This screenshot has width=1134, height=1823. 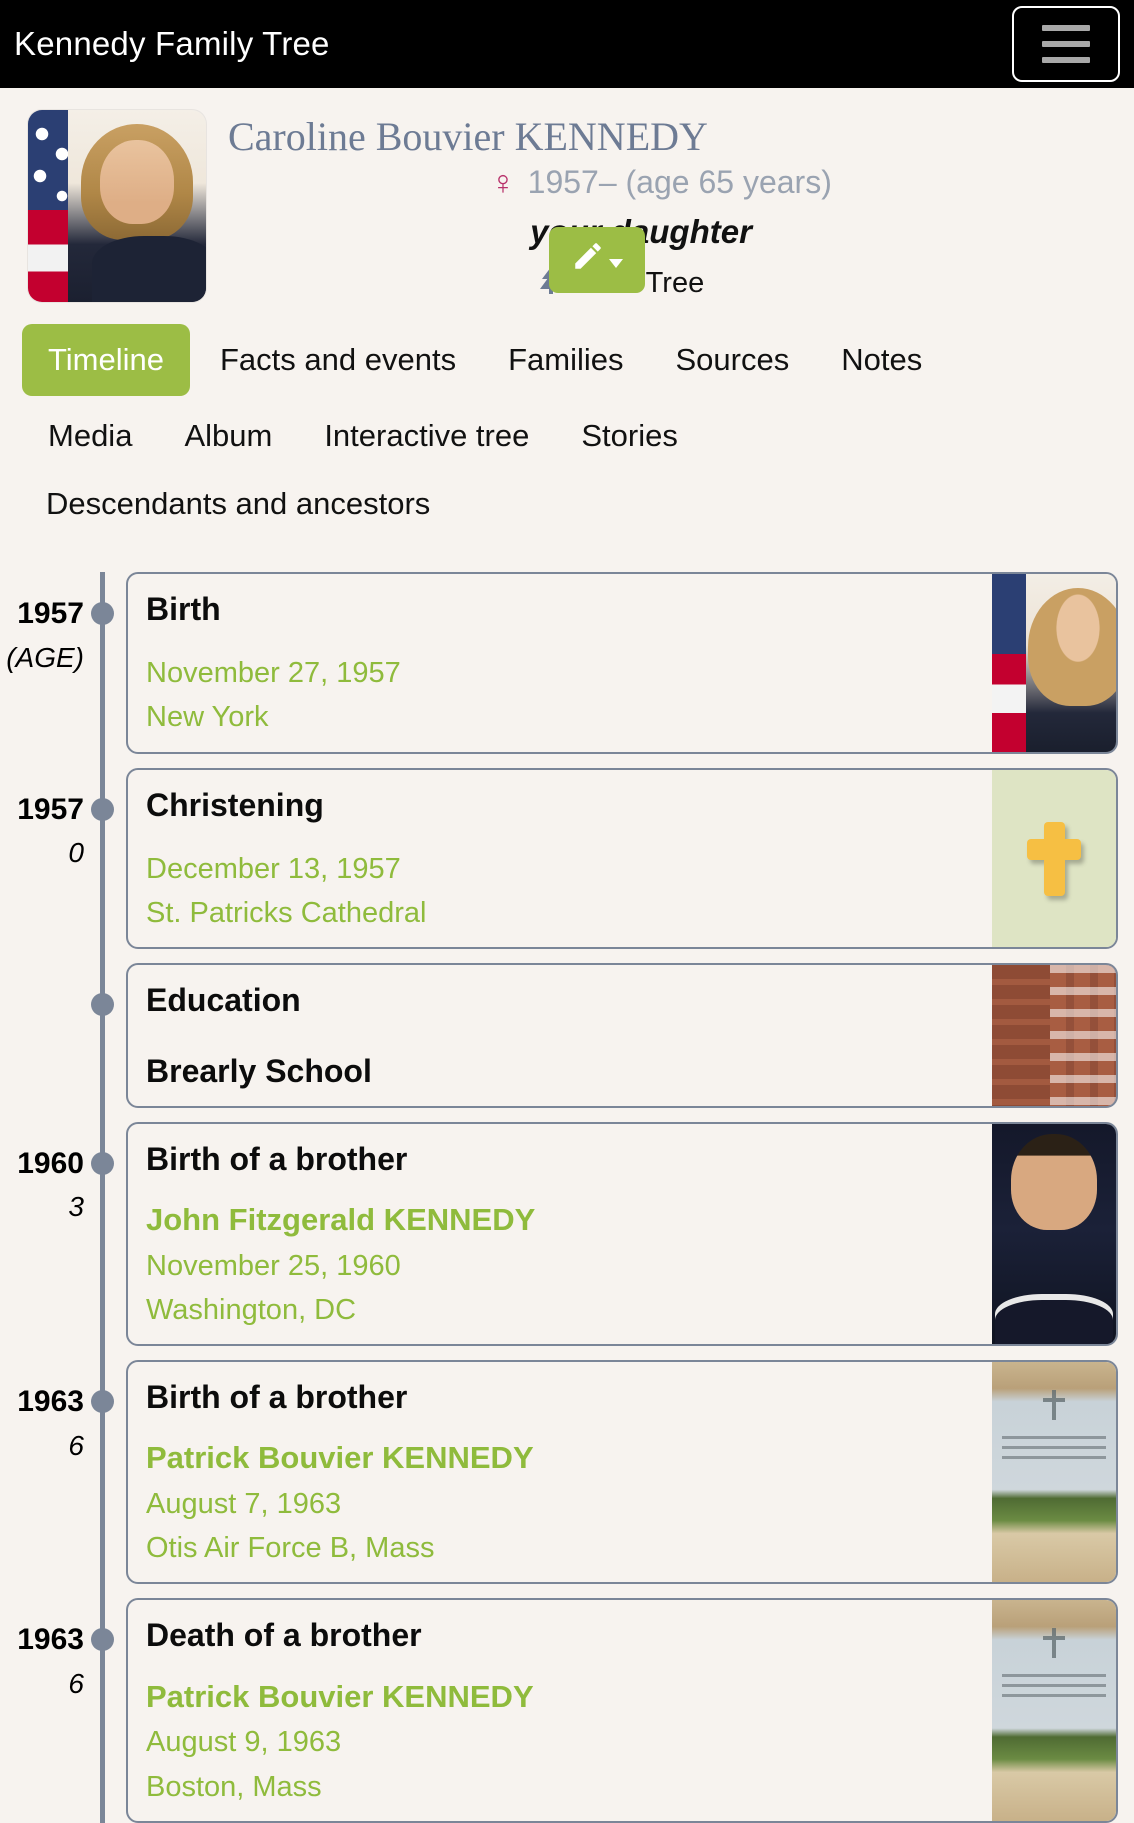 I want to click on life-span-row: ♀ 1957– (age 65 years), so click(x=681, y=182).